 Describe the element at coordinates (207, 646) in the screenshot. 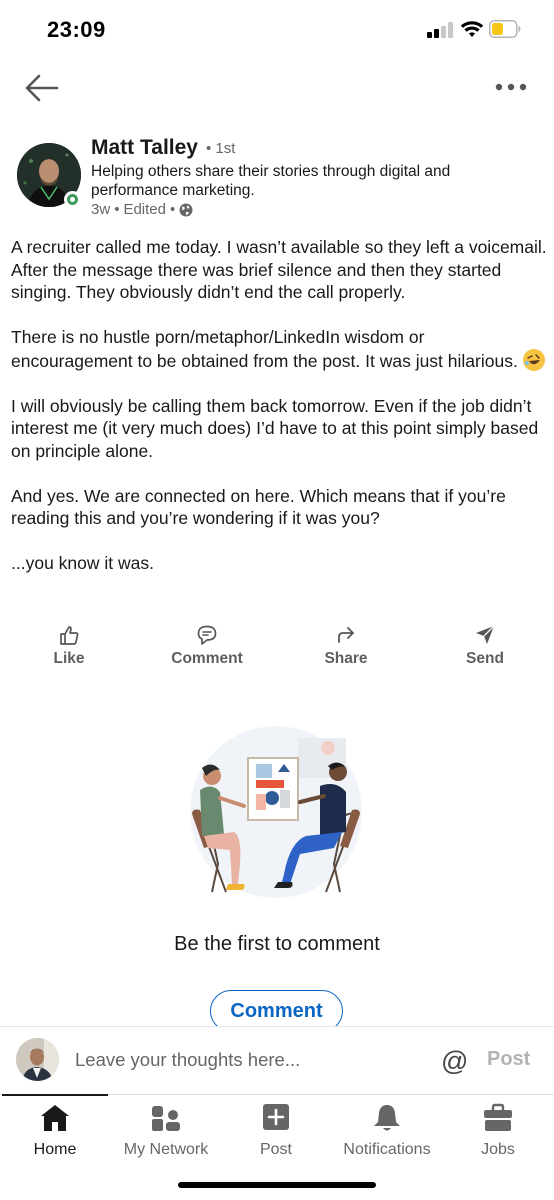

I see `comment-action-button: Comment` at that location.